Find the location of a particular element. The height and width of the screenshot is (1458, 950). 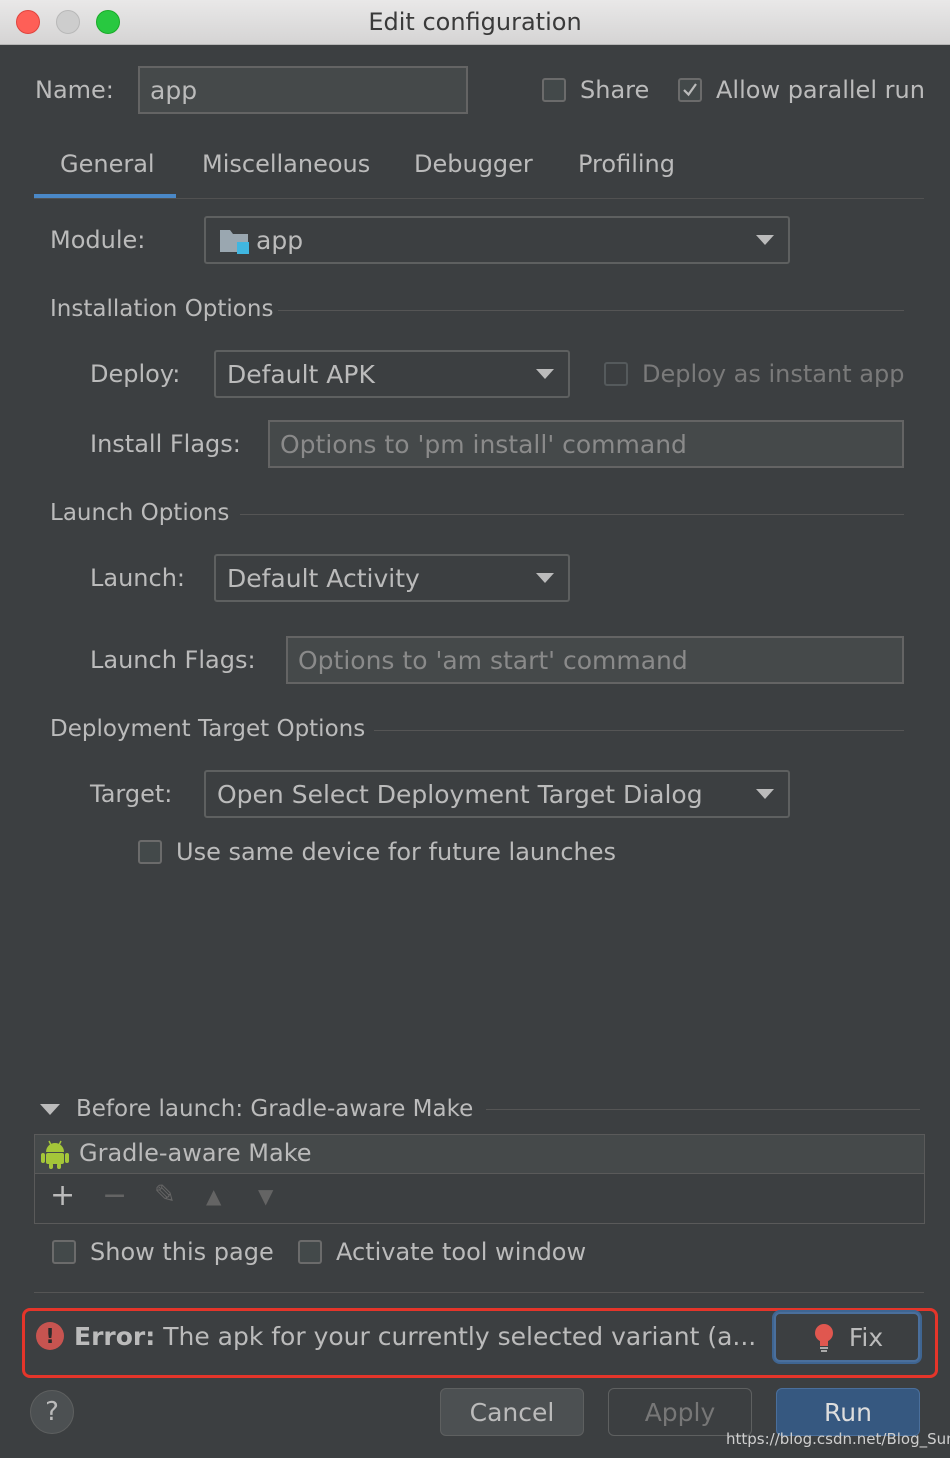

apply-button: Apply is located at coordinates (680, 1412).